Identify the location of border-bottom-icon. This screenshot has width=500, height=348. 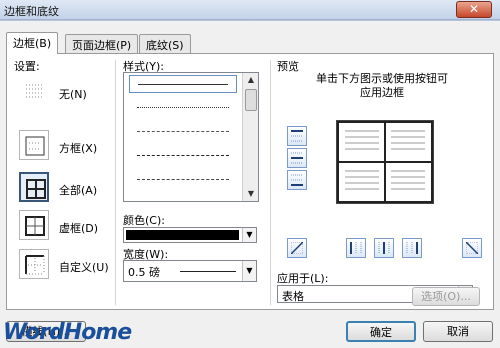
(297, 180).